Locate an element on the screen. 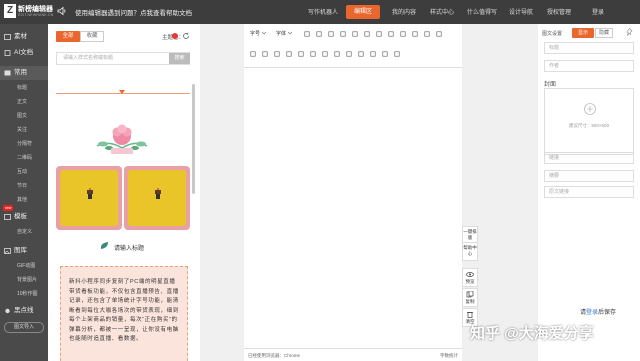  copy-button: 复制 is located at coordinates (470, 297).